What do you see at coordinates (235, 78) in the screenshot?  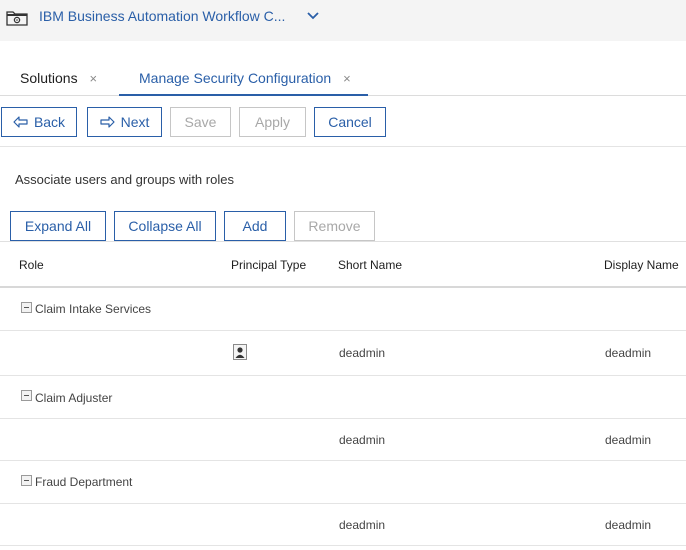 I see `tab-manage-security-label: Manage Security Configuration` at bounding box center [235, 78].